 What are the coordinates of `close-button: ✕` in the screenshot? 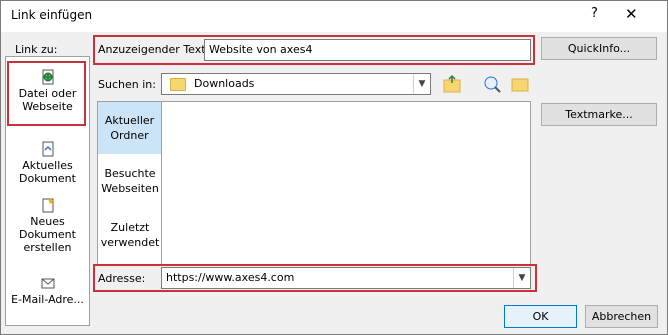 It's located at (631, 14).